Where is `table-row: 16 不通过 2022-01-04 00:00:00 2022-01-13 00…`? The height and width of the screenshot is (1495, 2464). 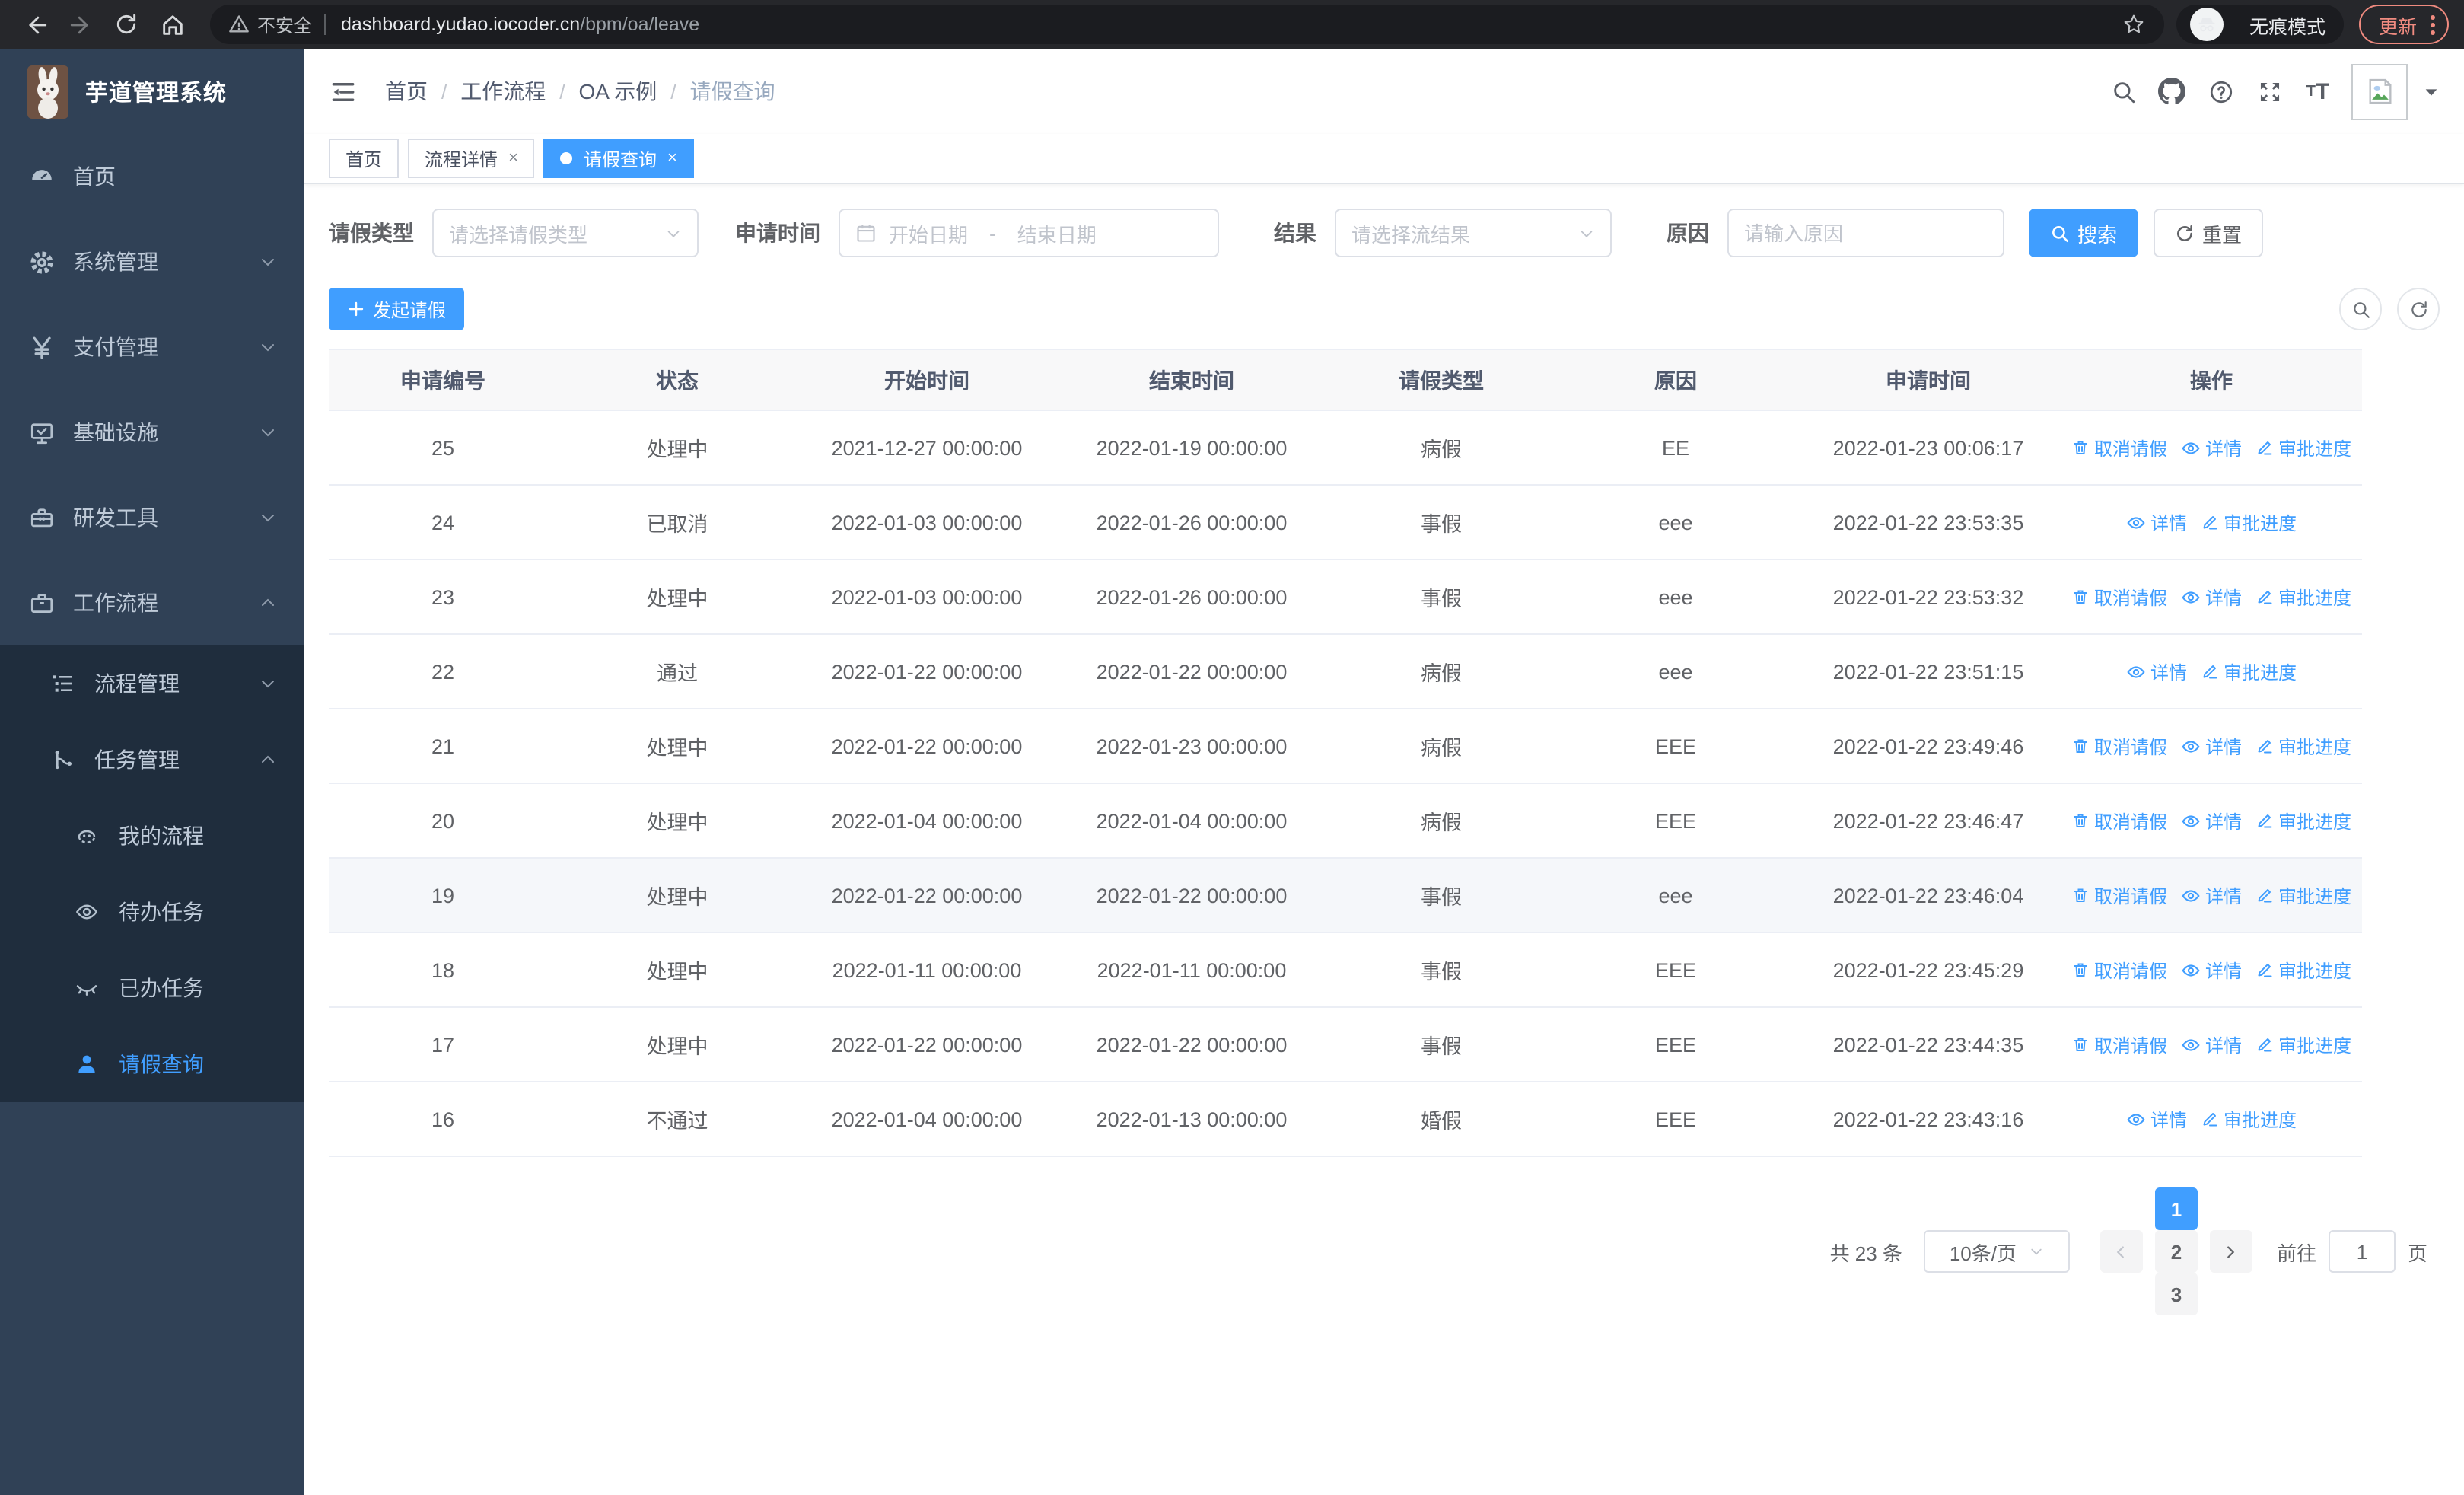 table-row: 16 不通过 2022-01-04 00:00:00 2022-01-13 00… is located at coordinates (1345, 1119).